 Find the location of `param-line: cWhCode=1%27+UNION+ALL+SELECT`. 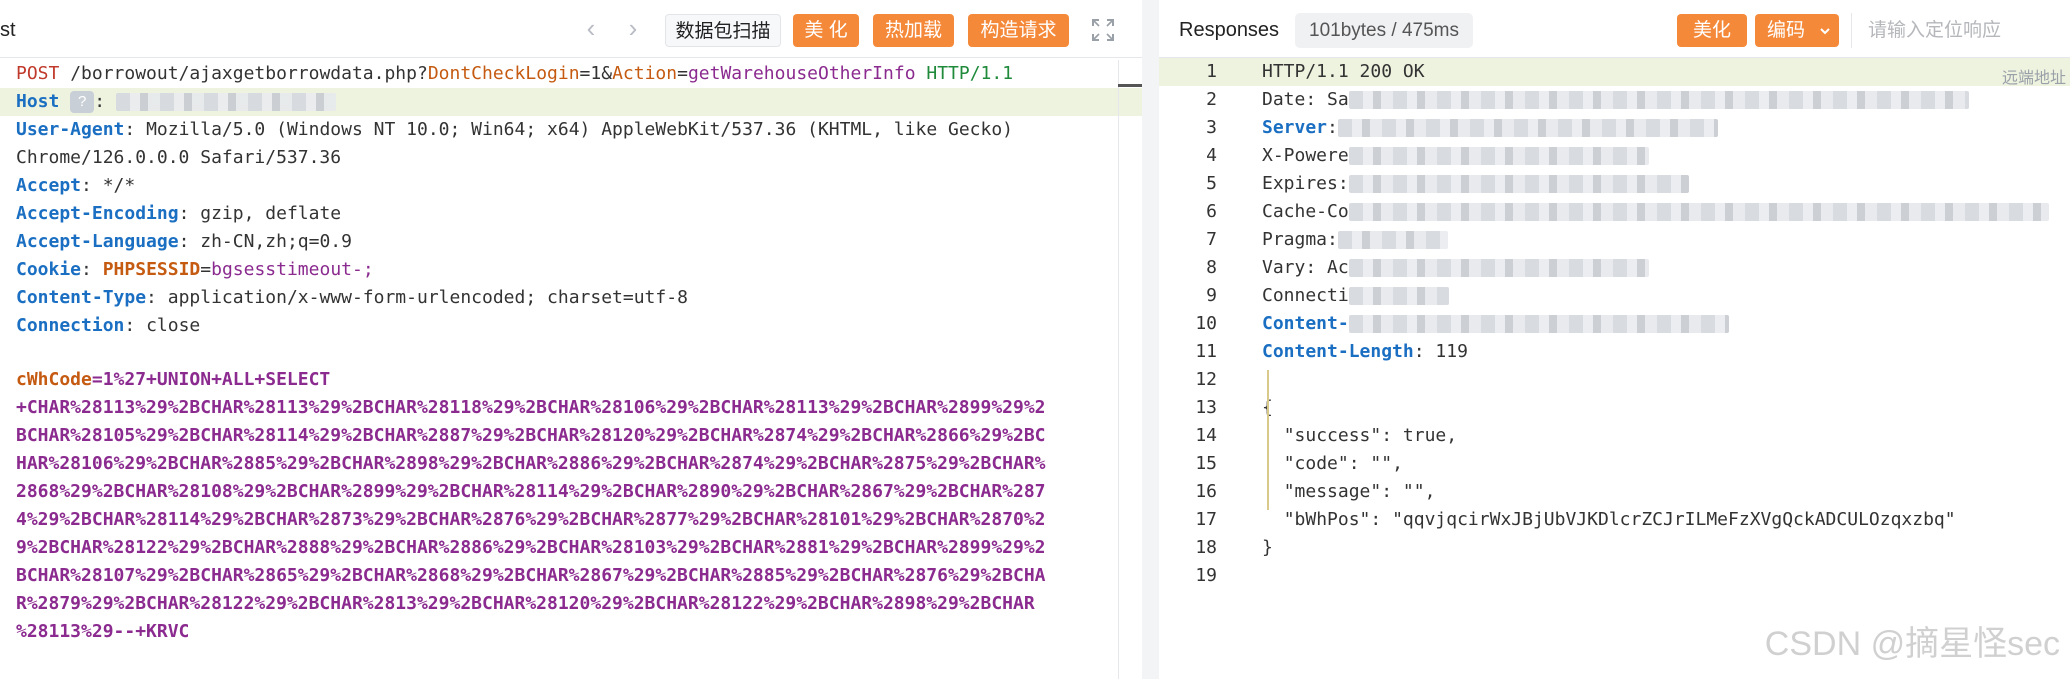

param-line: cWhCode=1%27+UNION+ALL+SELECT is located at coordinates (173, 379).